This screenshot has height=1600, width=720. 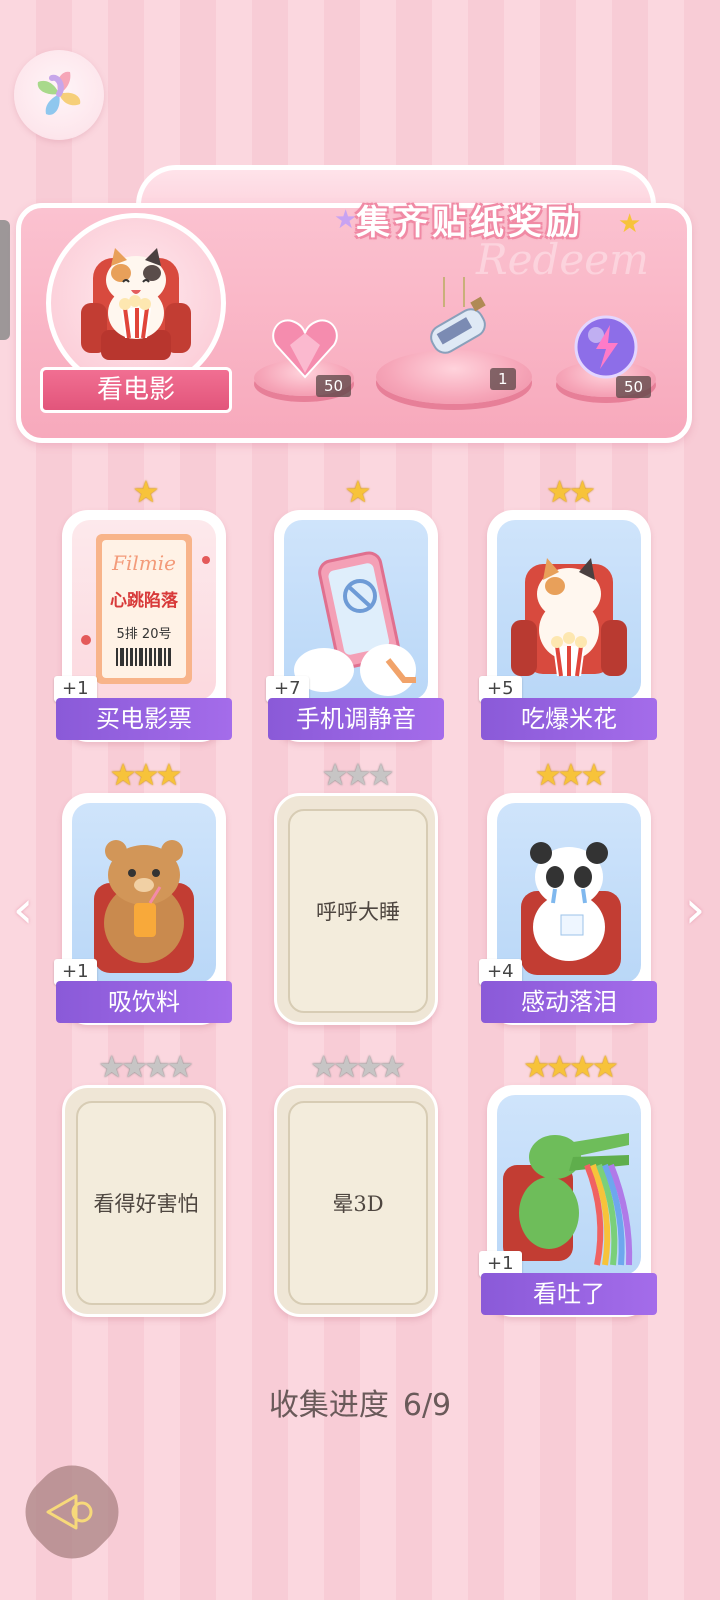 I want to click on app-logo-button, so click(x=59, y=95).